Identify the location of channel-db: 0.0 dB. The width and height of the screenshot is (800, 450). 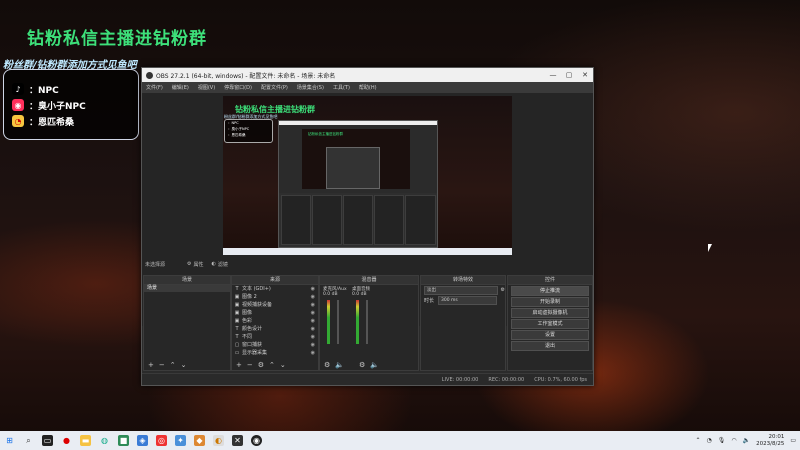
(330, 294).